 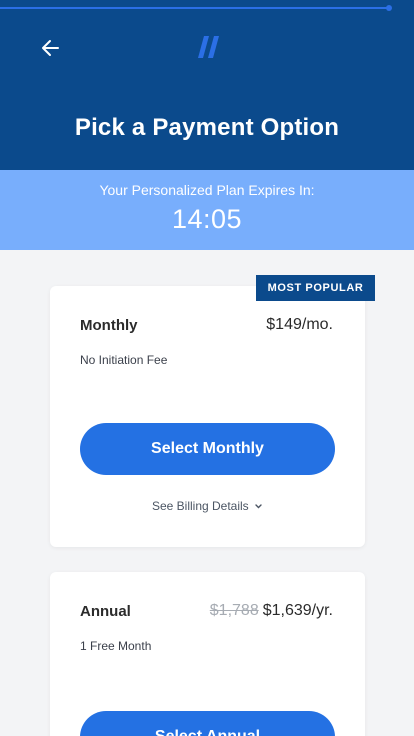 What do you see at coordinates (258, 506) in the screenshot?
I see `chevron-down-icon` at bounding box center [258, 506].